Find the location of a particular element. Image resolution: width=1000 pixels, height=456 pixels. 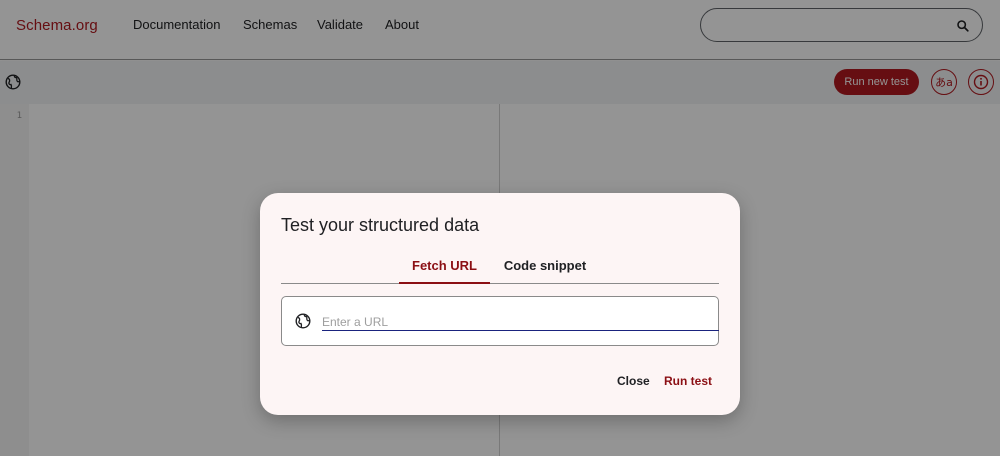

url-input is located at coordinates (520, 320).